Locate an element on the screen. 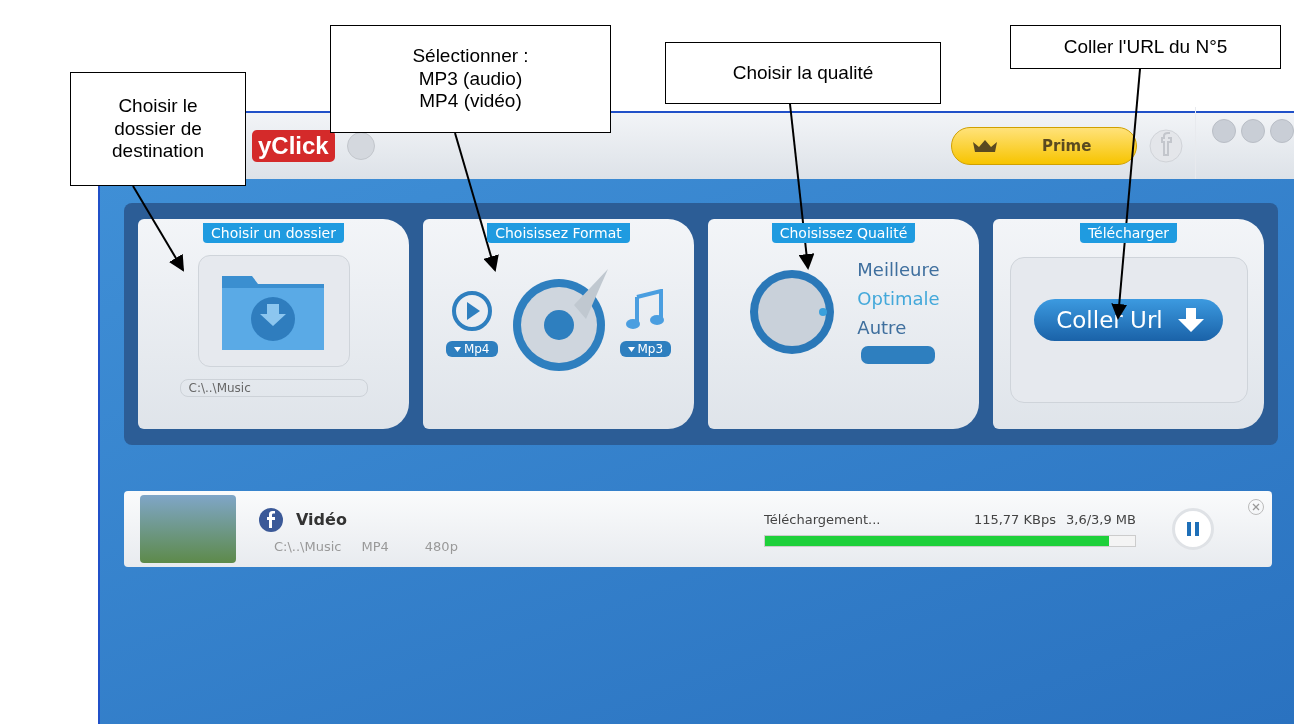  facebook-icon is located at coordinates (1166, 146).